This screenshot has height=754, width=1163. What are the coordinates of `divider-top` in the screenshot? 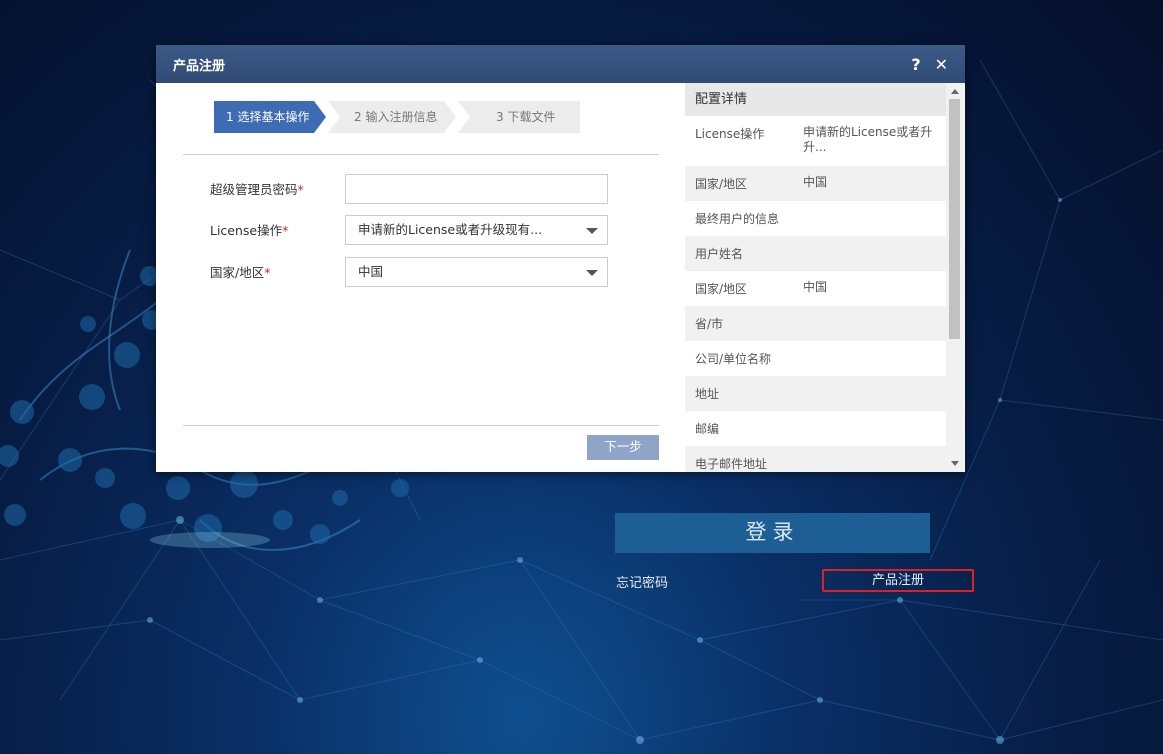 It's located at (421, 154).